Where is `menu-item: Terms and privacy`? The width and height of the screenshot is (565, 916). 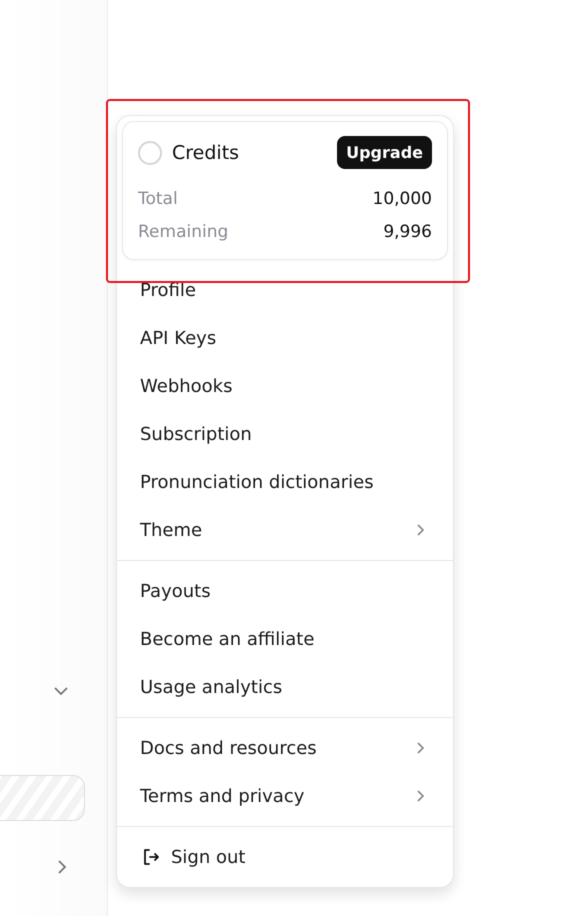 menu-item: Terms and privacy is located at coordinates (285, 796).